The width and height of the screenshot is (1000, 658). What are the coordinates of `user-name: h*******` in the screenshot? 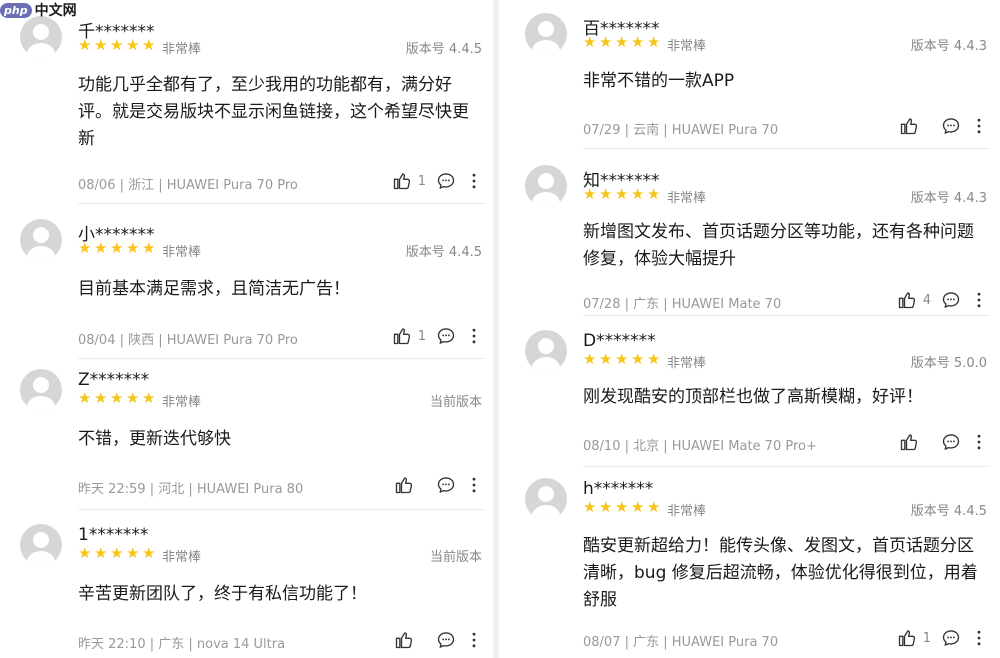 It's located at (618, 489).